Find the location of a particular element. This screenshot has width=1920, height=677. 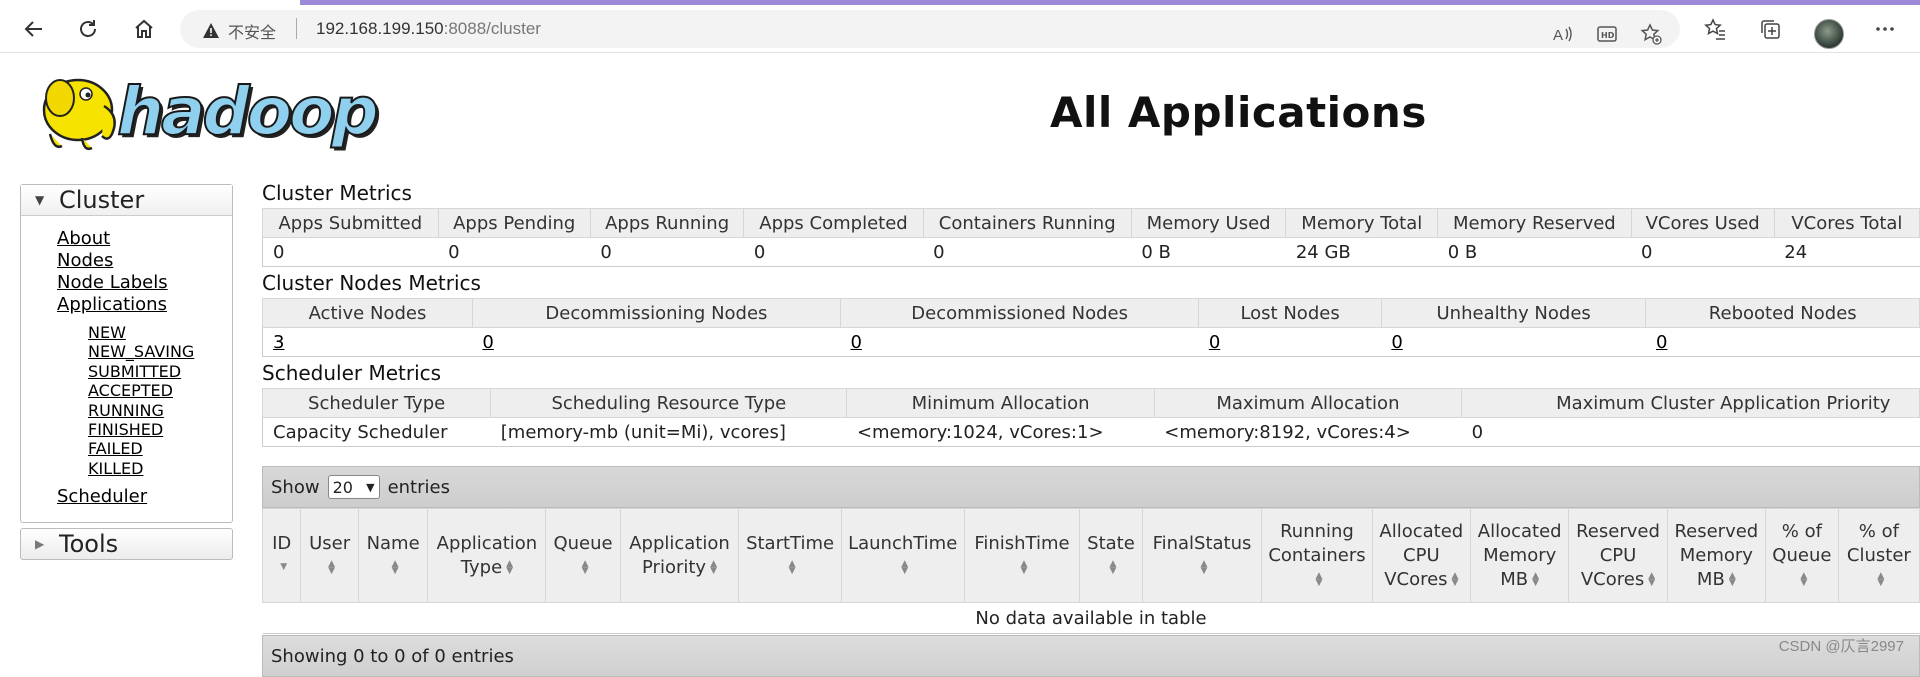

col-header-application-priority: Application Priority ▲ ▼ is located at coordinates (679, 555).